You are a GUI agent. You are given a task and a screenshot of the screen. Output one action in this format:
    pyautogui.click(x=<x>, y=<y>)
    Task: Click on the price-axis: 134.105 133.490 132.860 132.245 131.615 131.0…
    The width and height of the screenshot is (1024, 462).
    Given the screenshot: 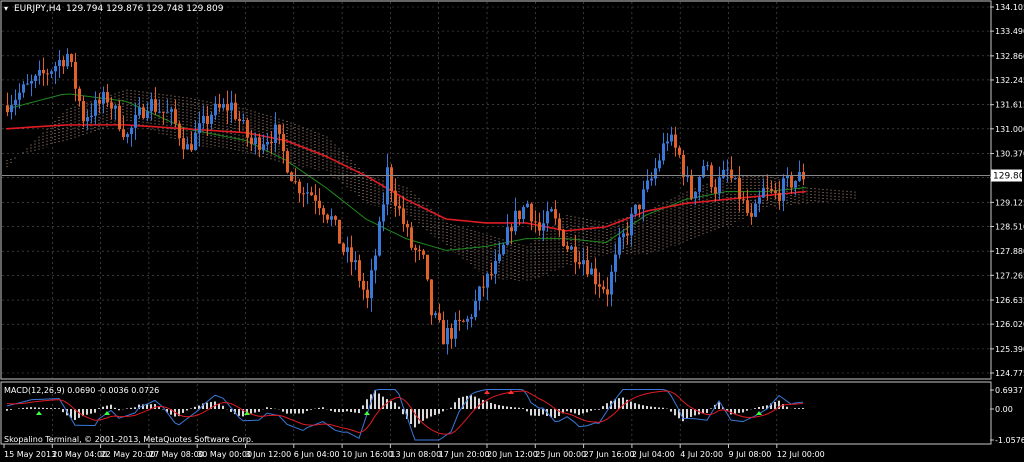 What is the action you would take?
    pyautogui.click(x=1007, y=190)
    